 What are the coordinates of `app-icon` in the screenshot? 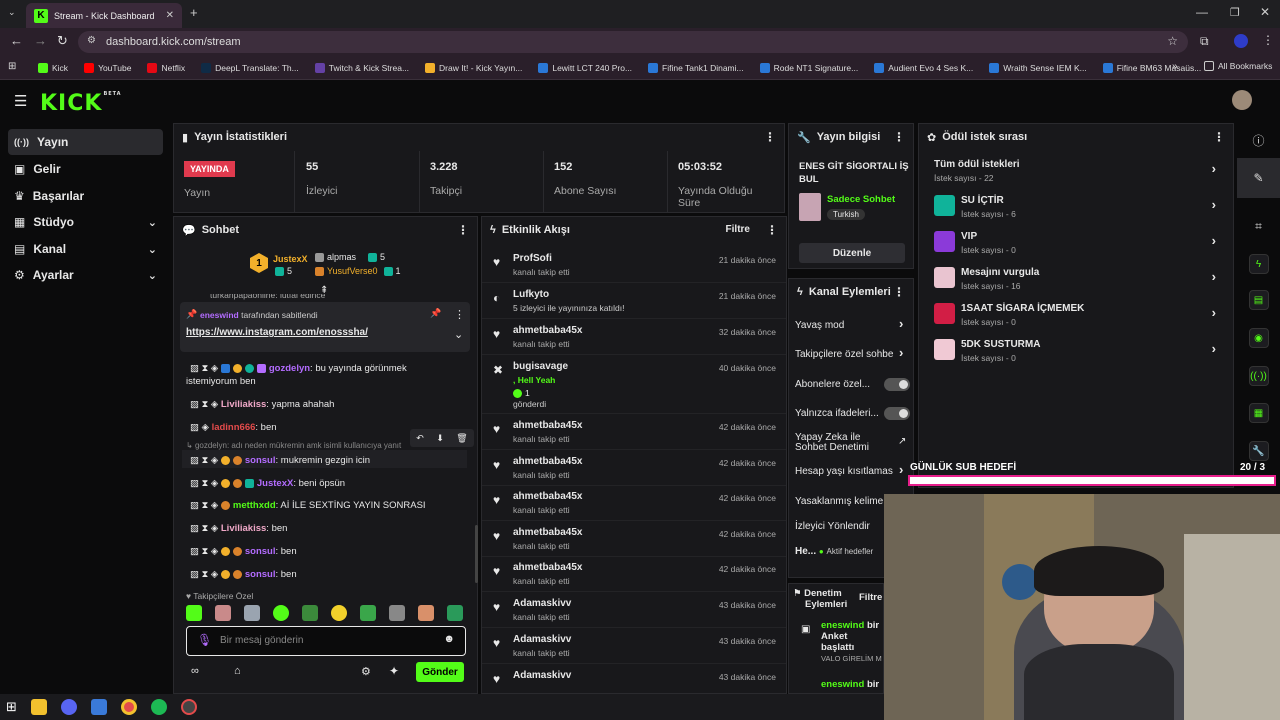 It's located at (98, 707).